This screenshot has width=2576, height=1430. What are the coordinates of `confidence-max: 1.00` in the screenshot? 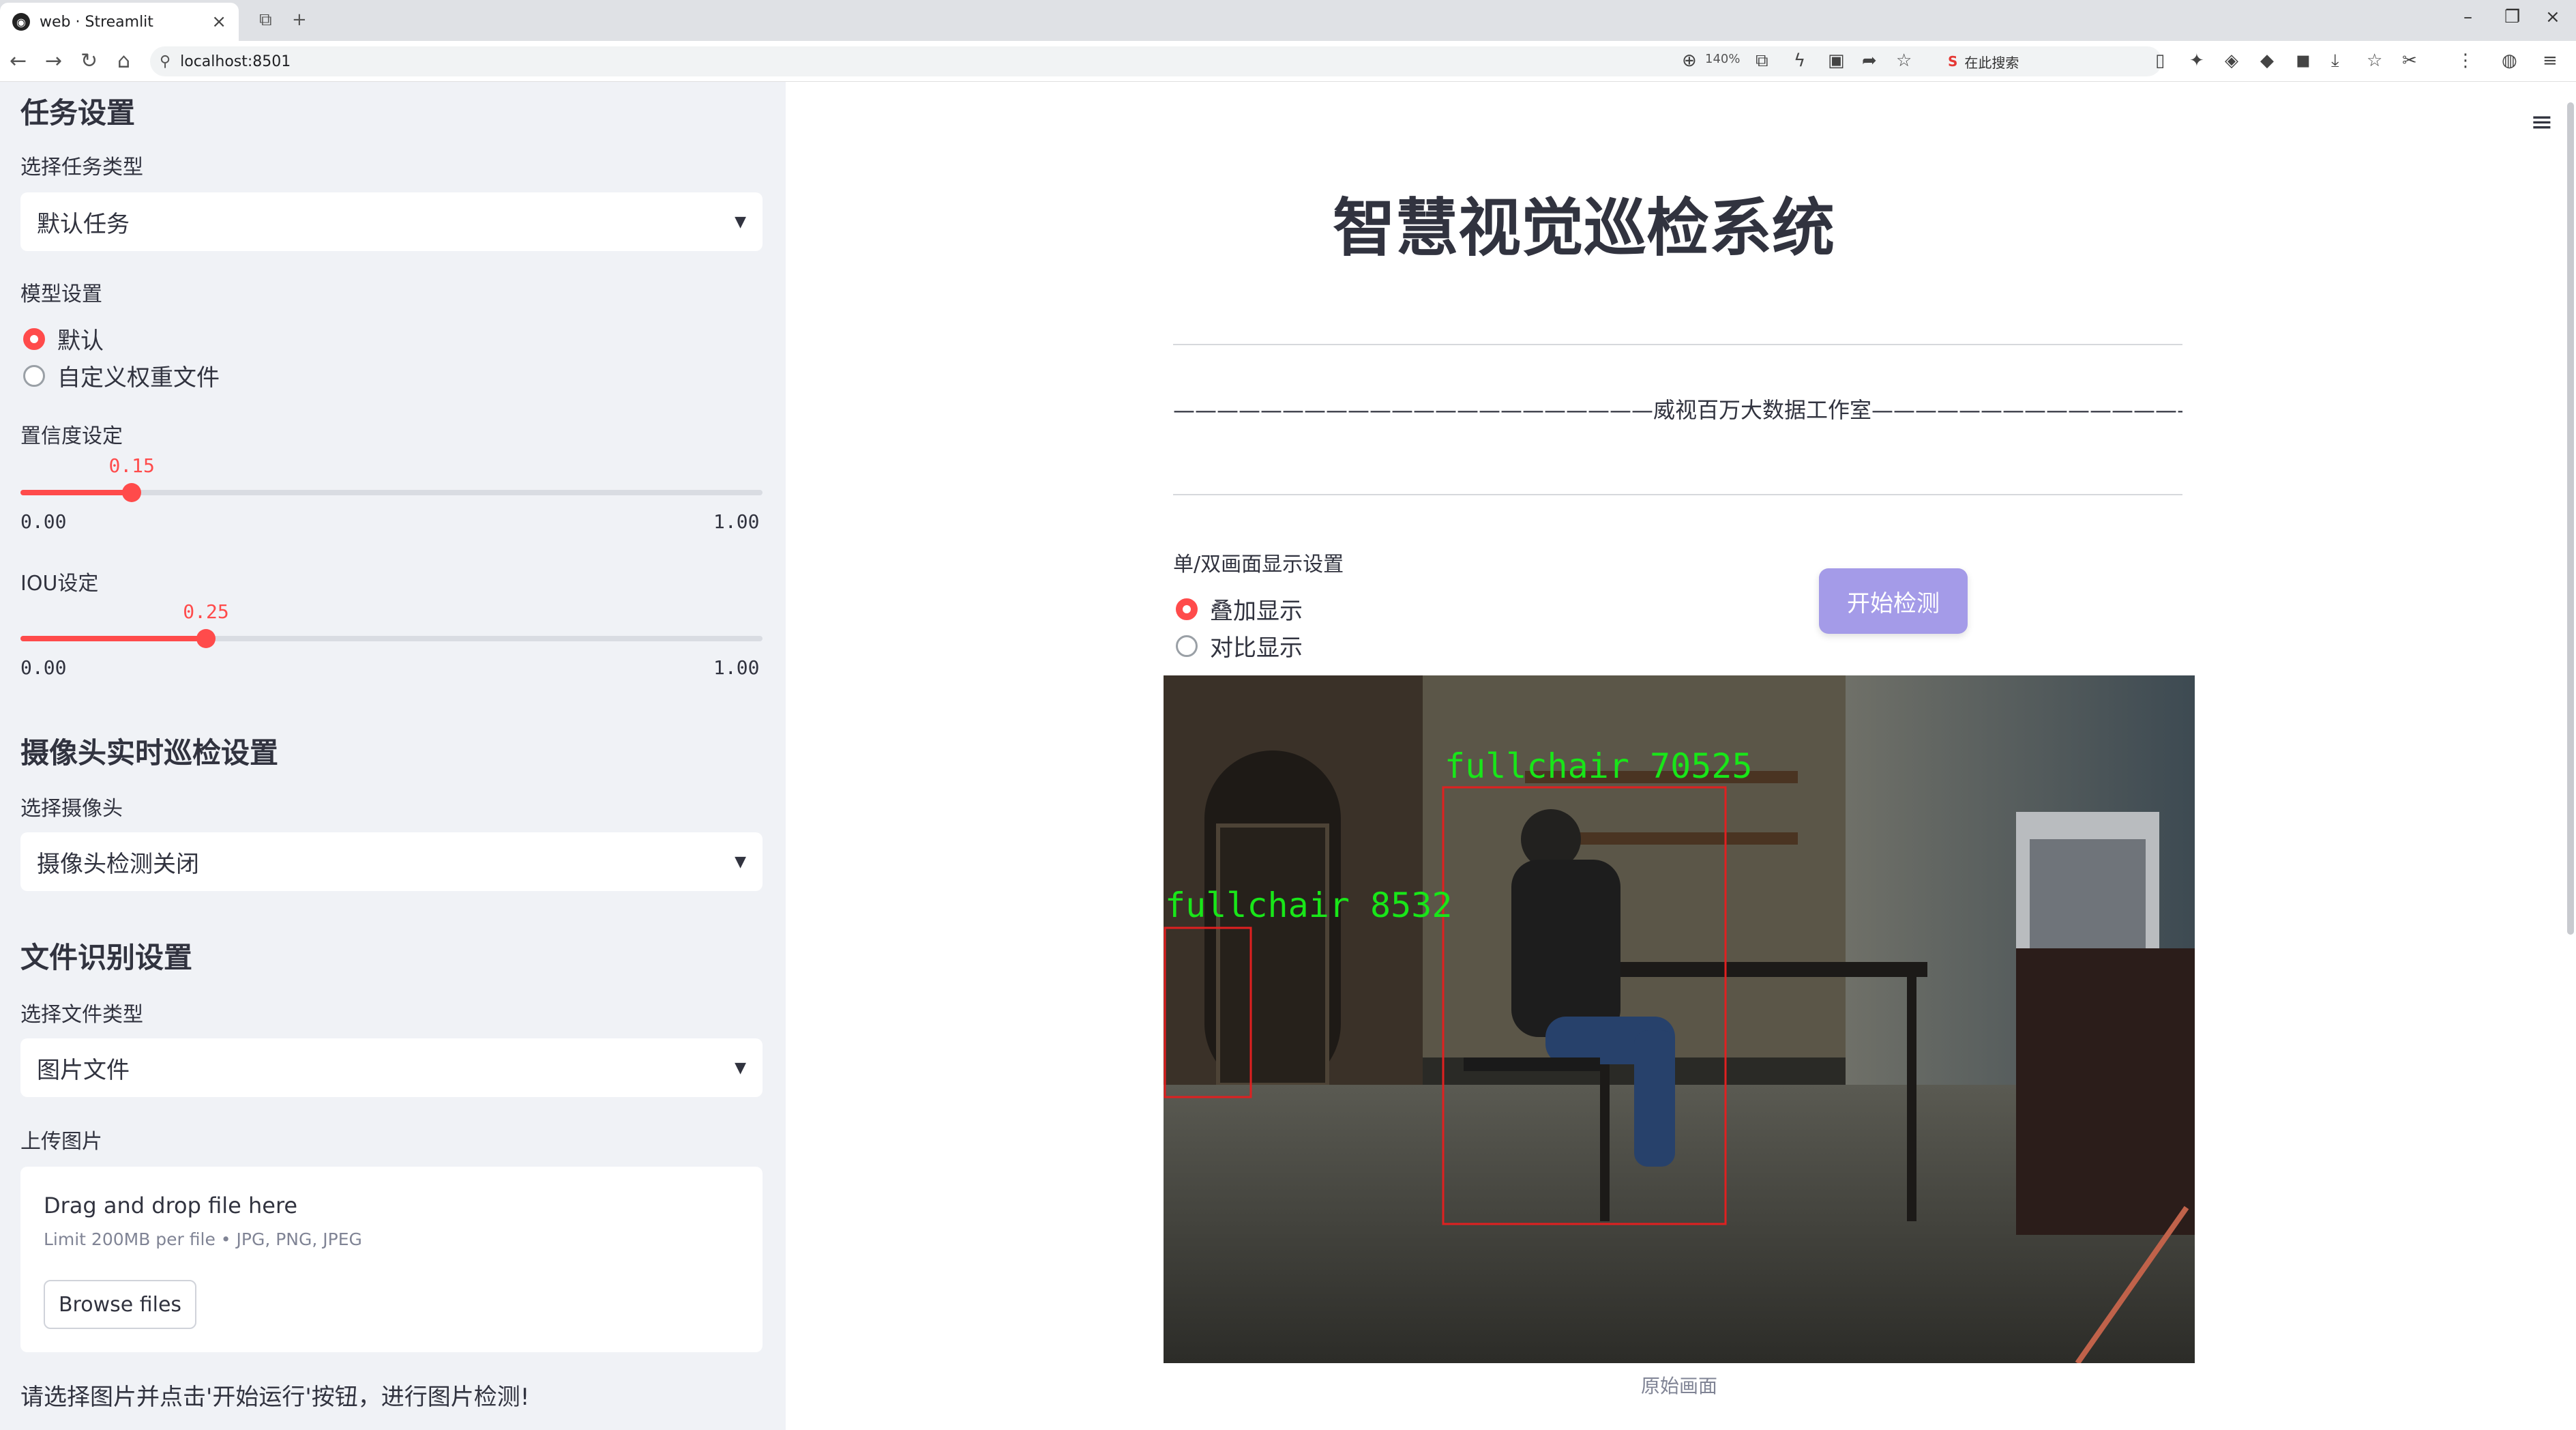 It's located at (736, 521).